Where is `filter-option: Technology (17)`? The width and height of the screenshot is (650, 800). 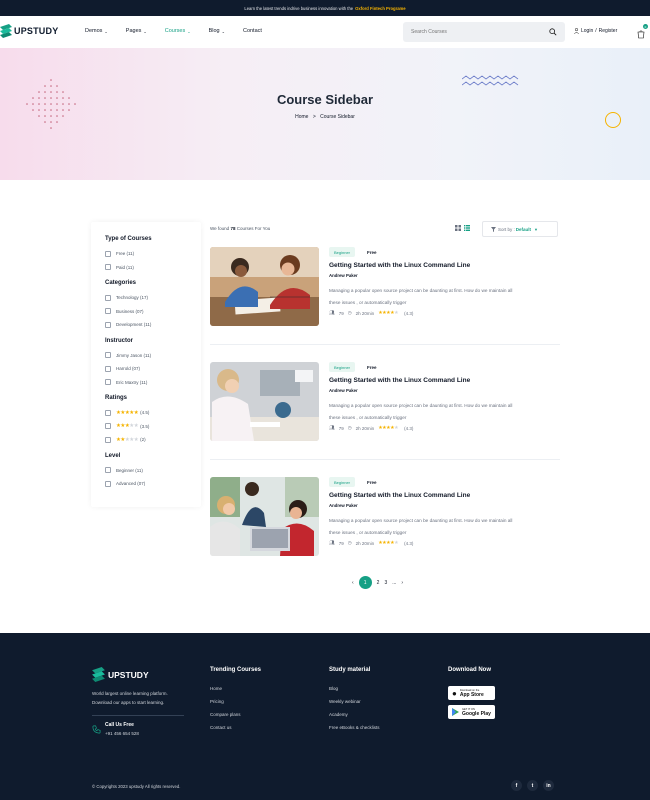
filter-option: Technology (17) is located at coordinates (146, 298).